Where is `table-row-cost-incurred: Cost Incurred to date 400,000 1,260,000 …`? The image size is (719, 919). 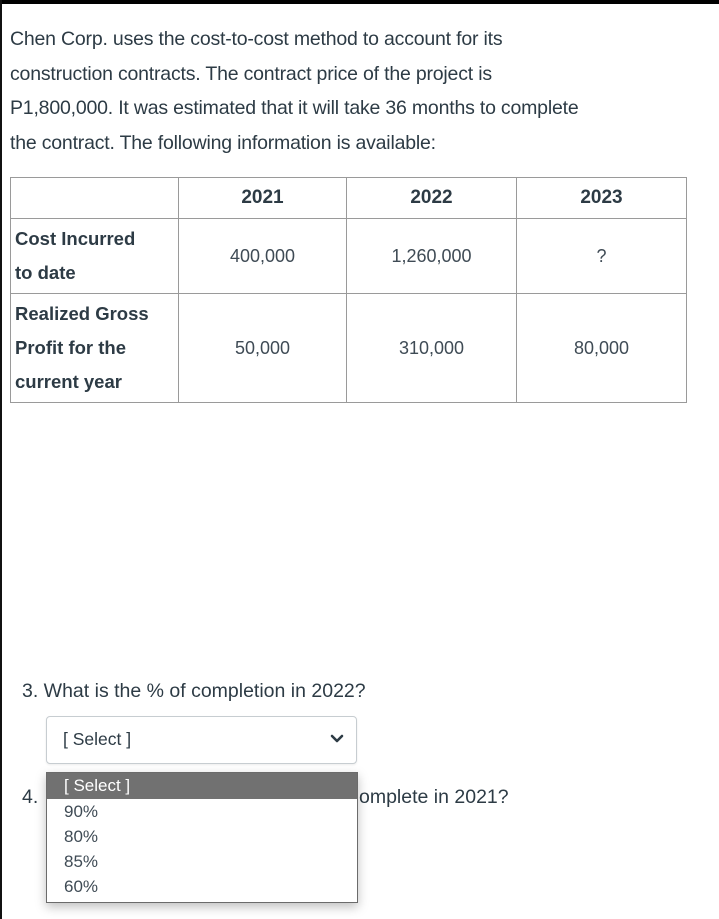
table-row-cost-incurred: Cost Incurred to date 400,000 1,260,000 … is located at coordinates (348, 256).